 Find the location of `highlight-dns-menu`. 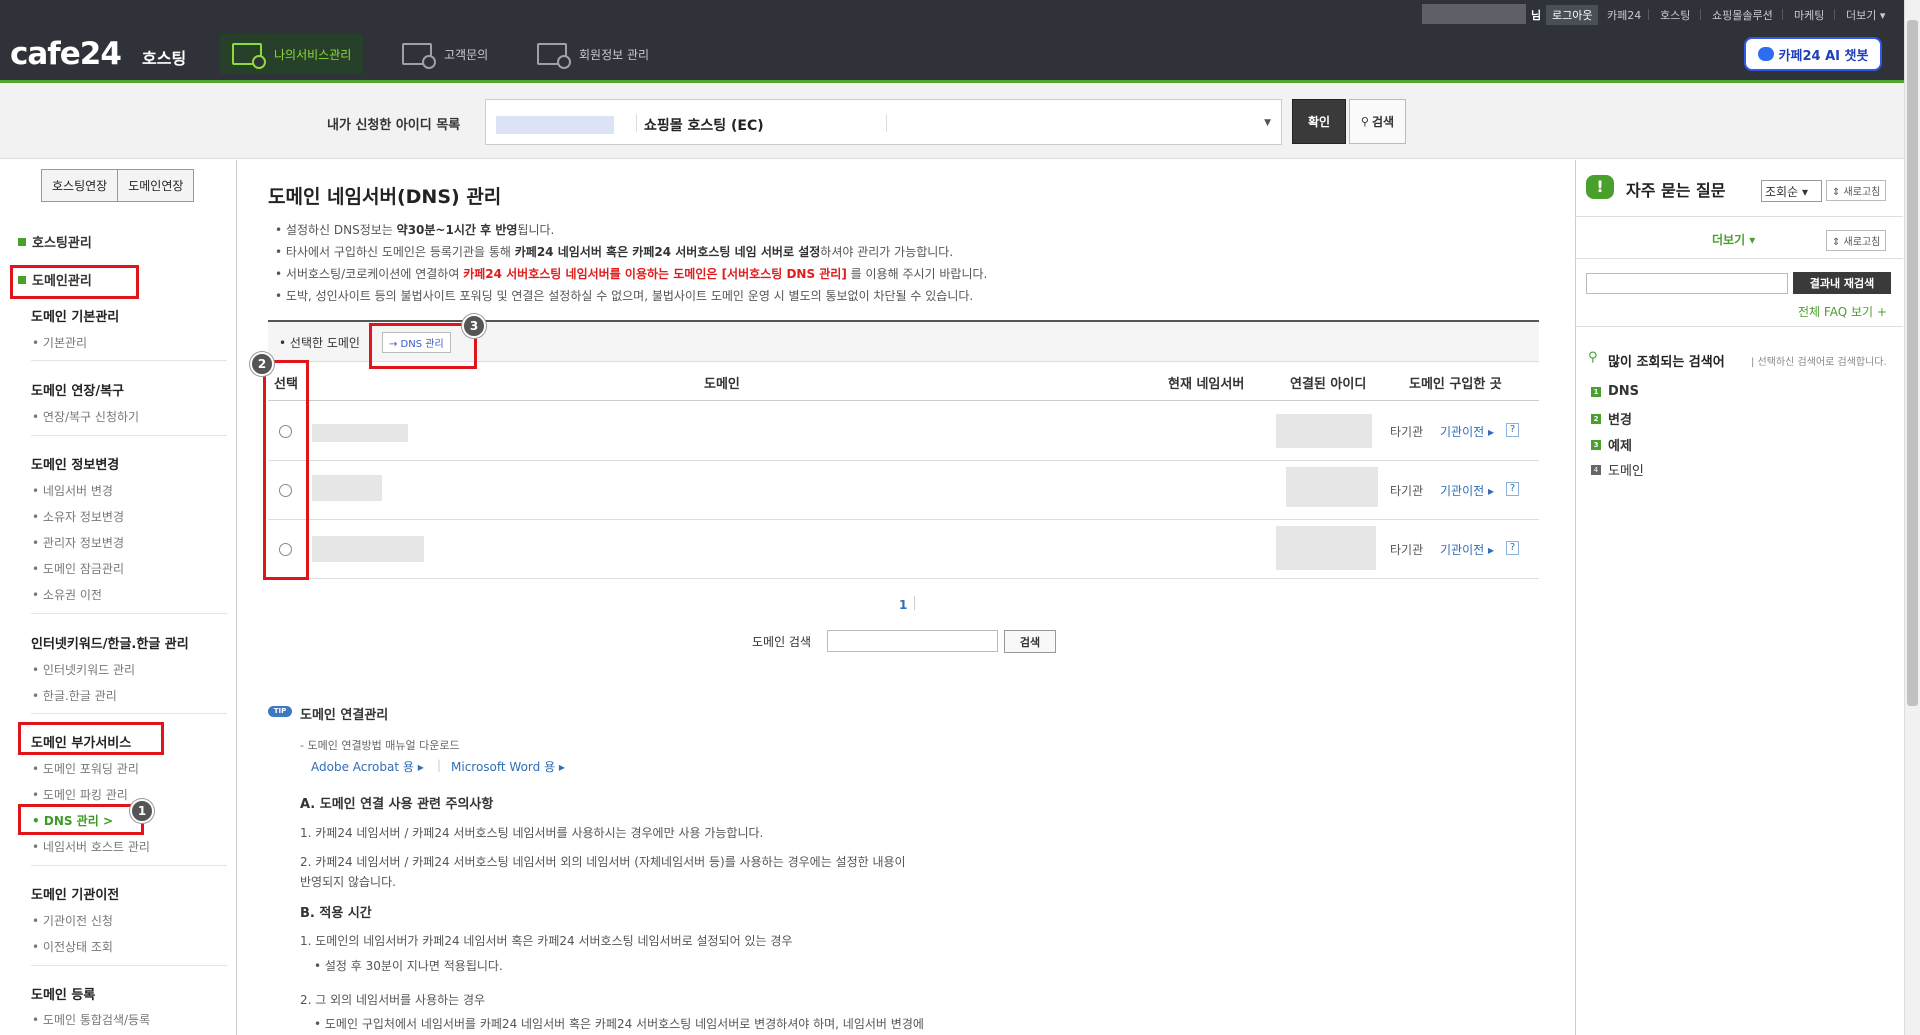

highlight-dns-menu is located at coordinates (81, 819).